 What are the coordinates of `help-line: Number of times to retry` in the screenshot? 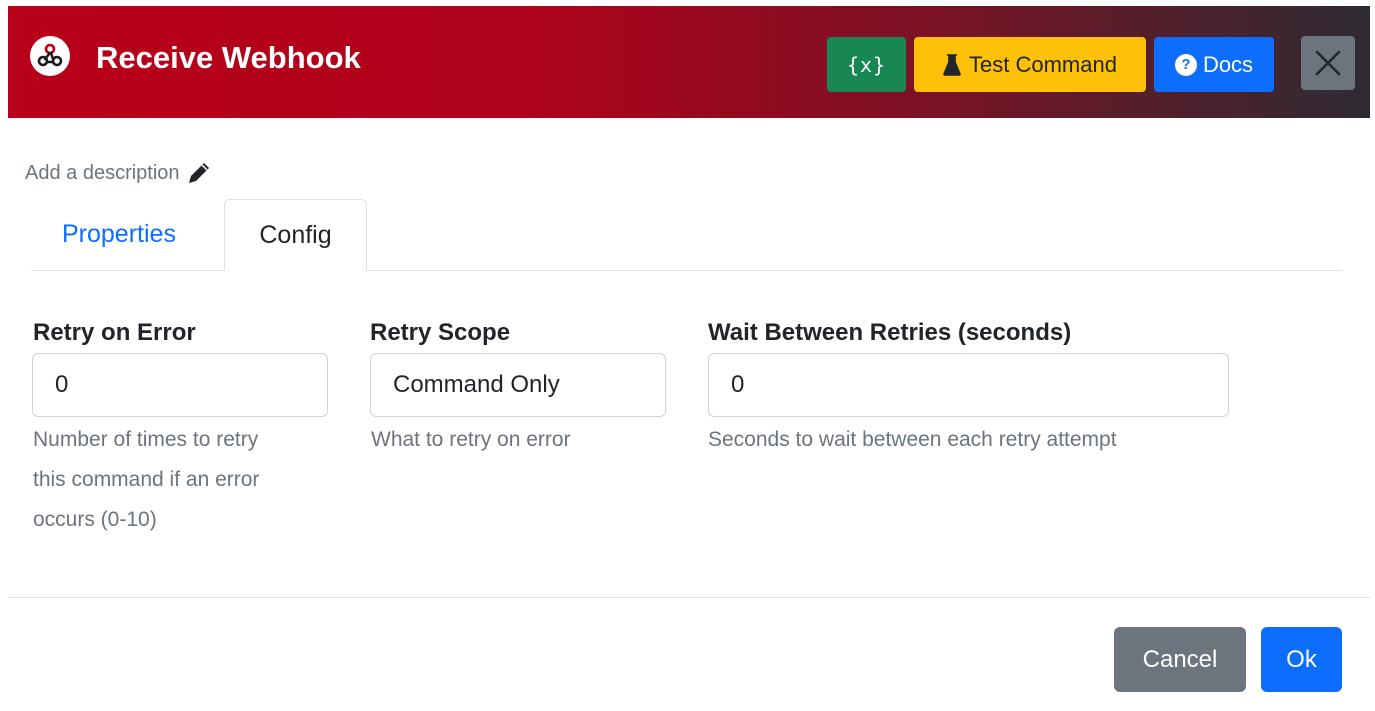 It's located at (146, 439).